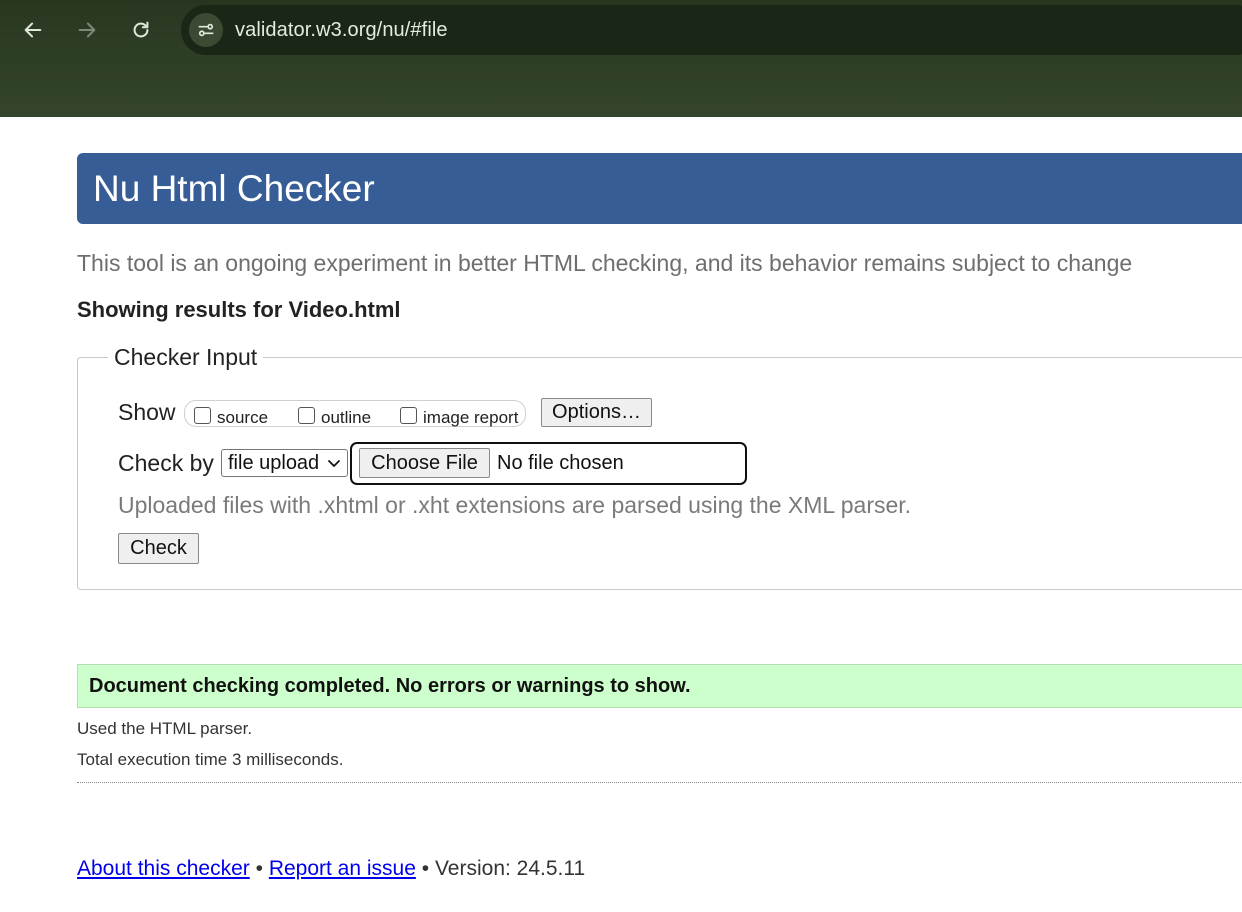 This screenshot has height=912, width=1242. I want to click on show-label: Show, so click(147, 412).